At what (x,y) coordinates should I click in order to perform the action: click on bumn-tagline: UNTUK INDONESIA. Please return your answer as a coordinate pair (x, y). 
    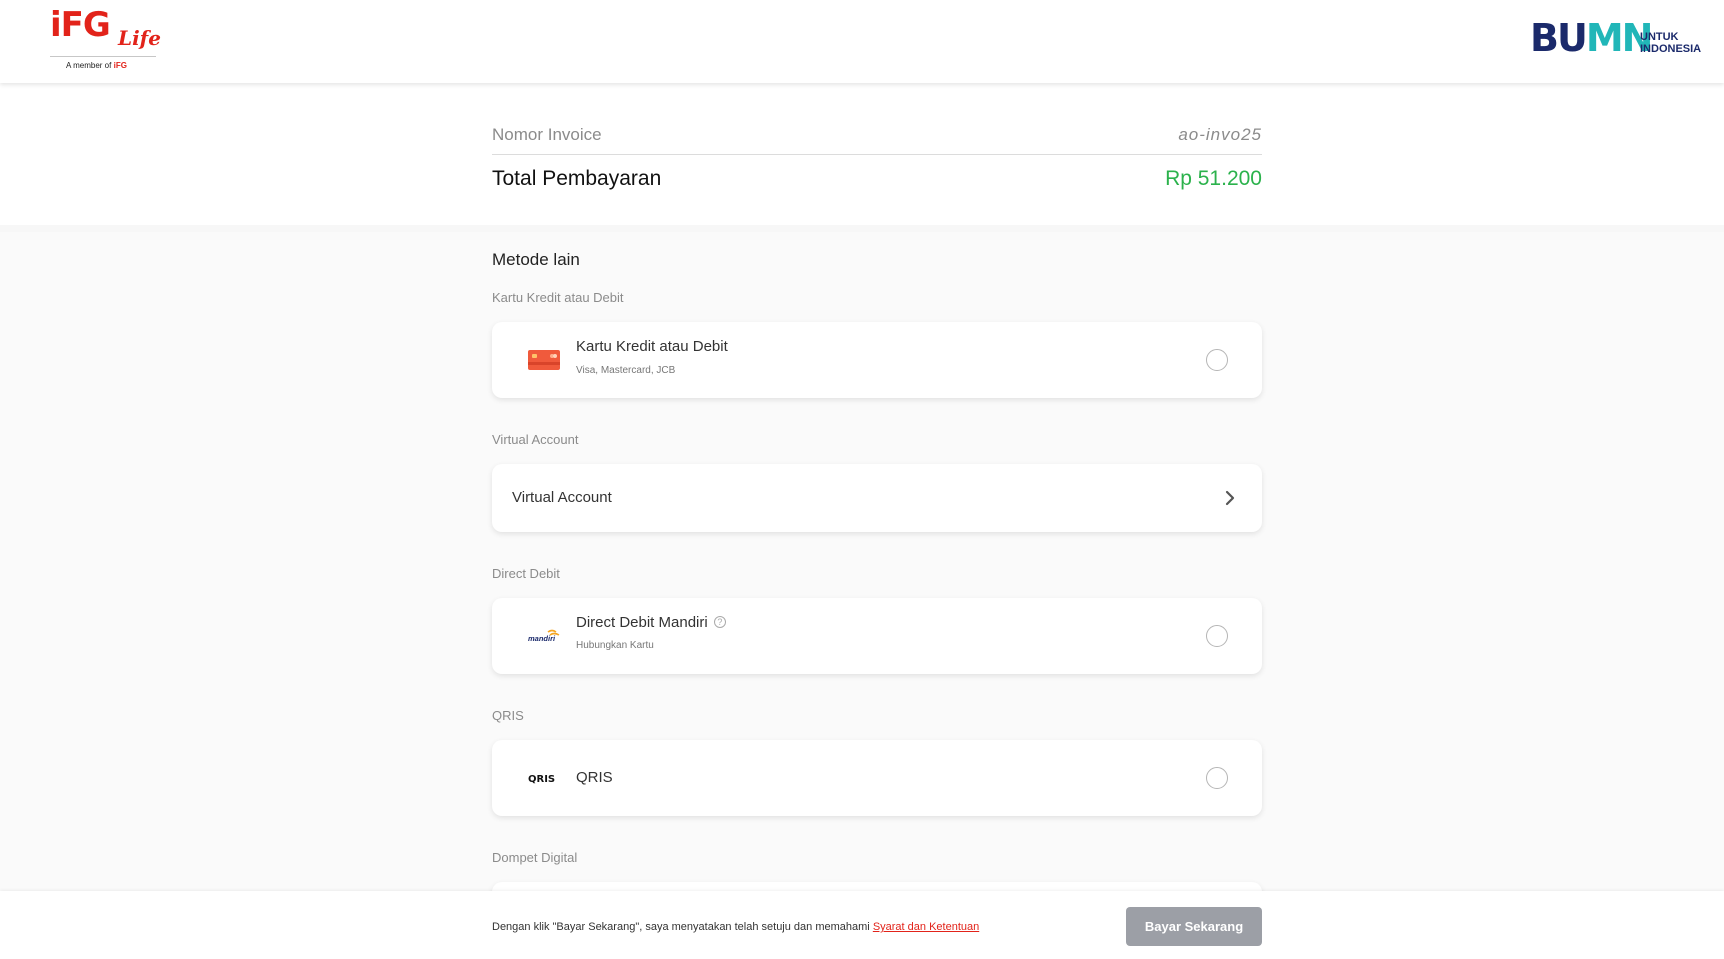
    Looking at the image, I should click on (1670, 43).